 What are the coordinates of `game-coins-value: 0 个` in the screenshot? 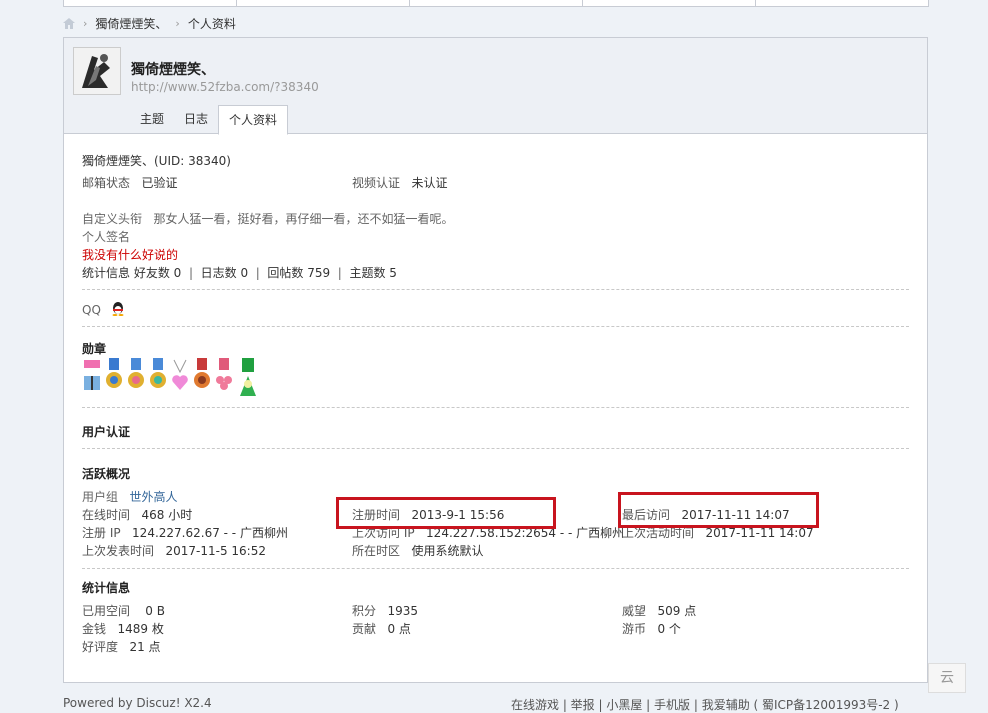 It's located at (669, 629).